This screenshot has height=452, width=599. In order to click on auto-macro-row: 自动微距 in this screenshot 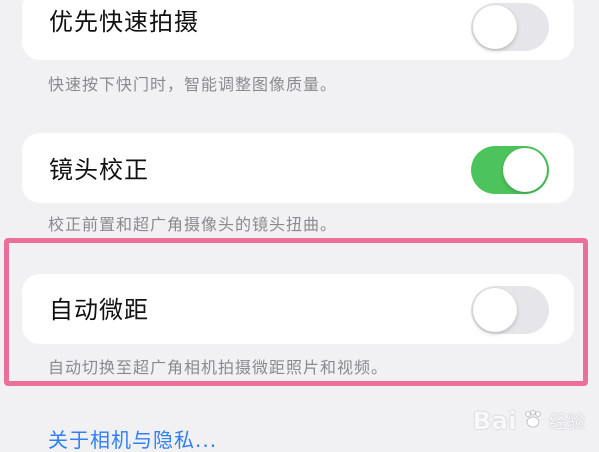, I will do `click(298, 309)`.